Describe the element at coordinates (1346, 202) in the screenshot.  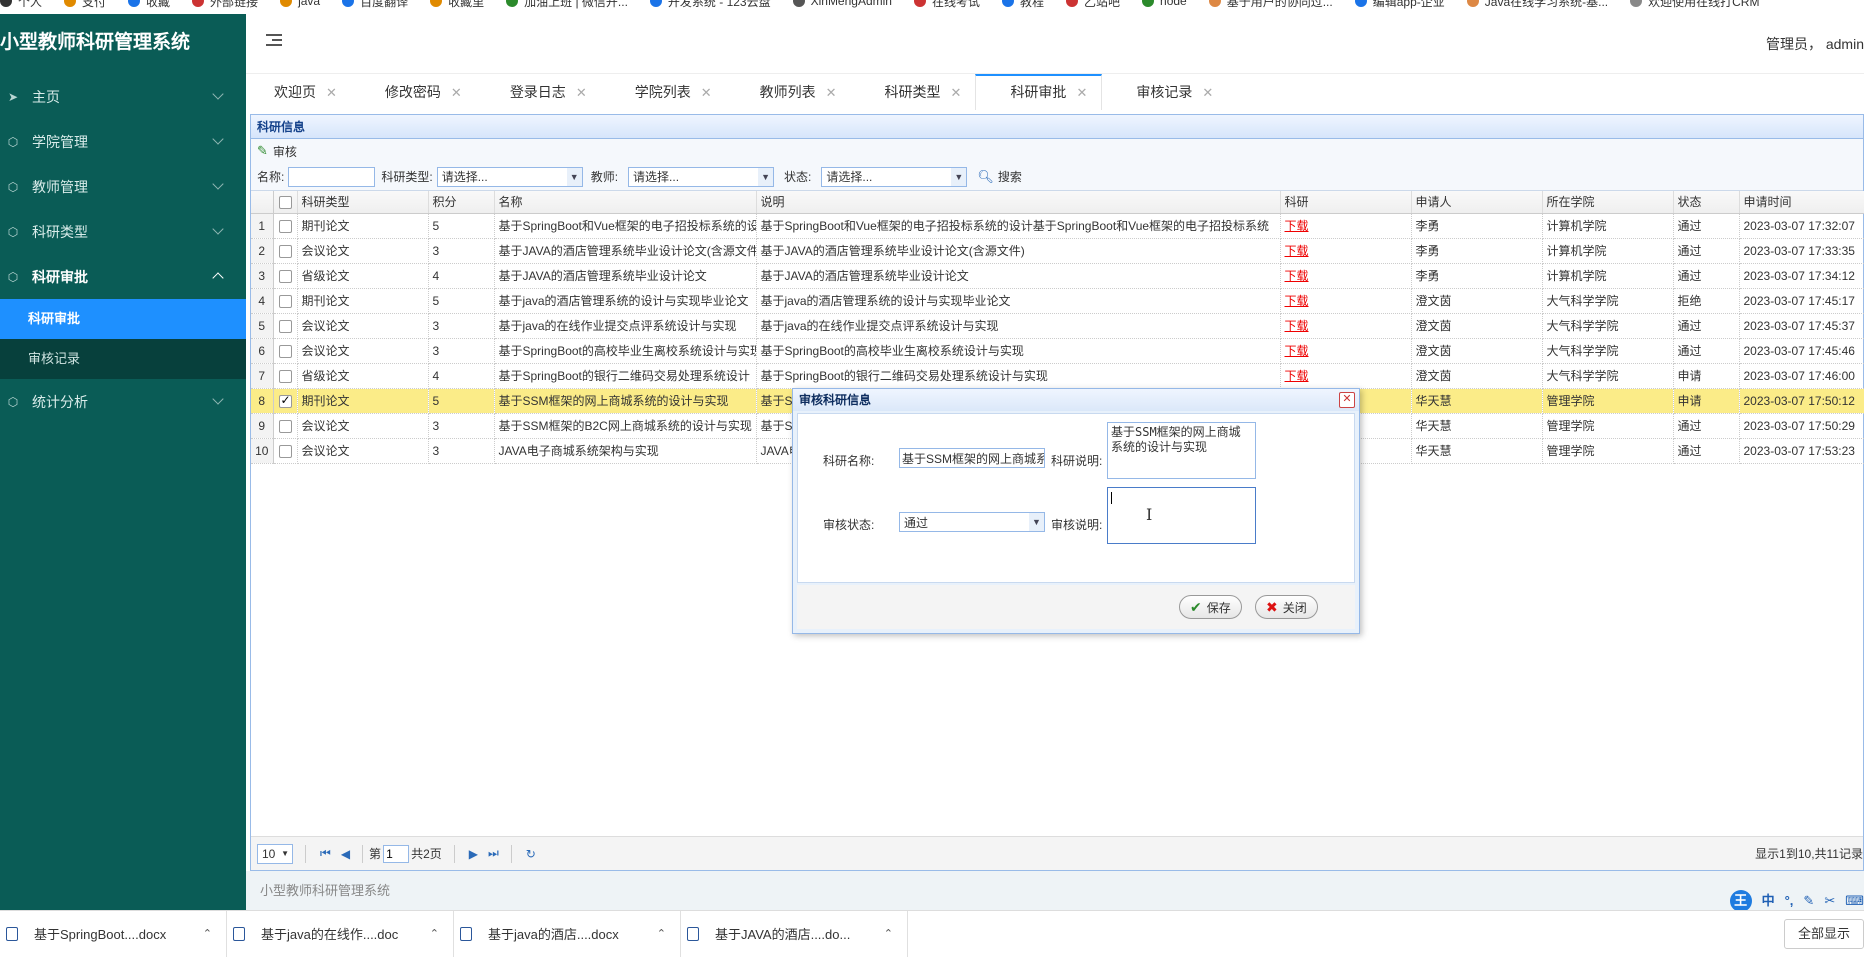
I see `col-file: 科研` at that location.